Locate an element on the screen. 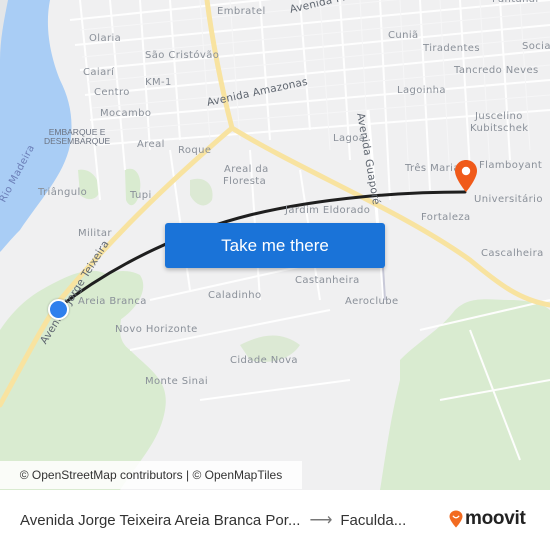 This screenshot has height=550, width=550. arrow-right-icon: ⟶ is located at coordinates (321, 520).